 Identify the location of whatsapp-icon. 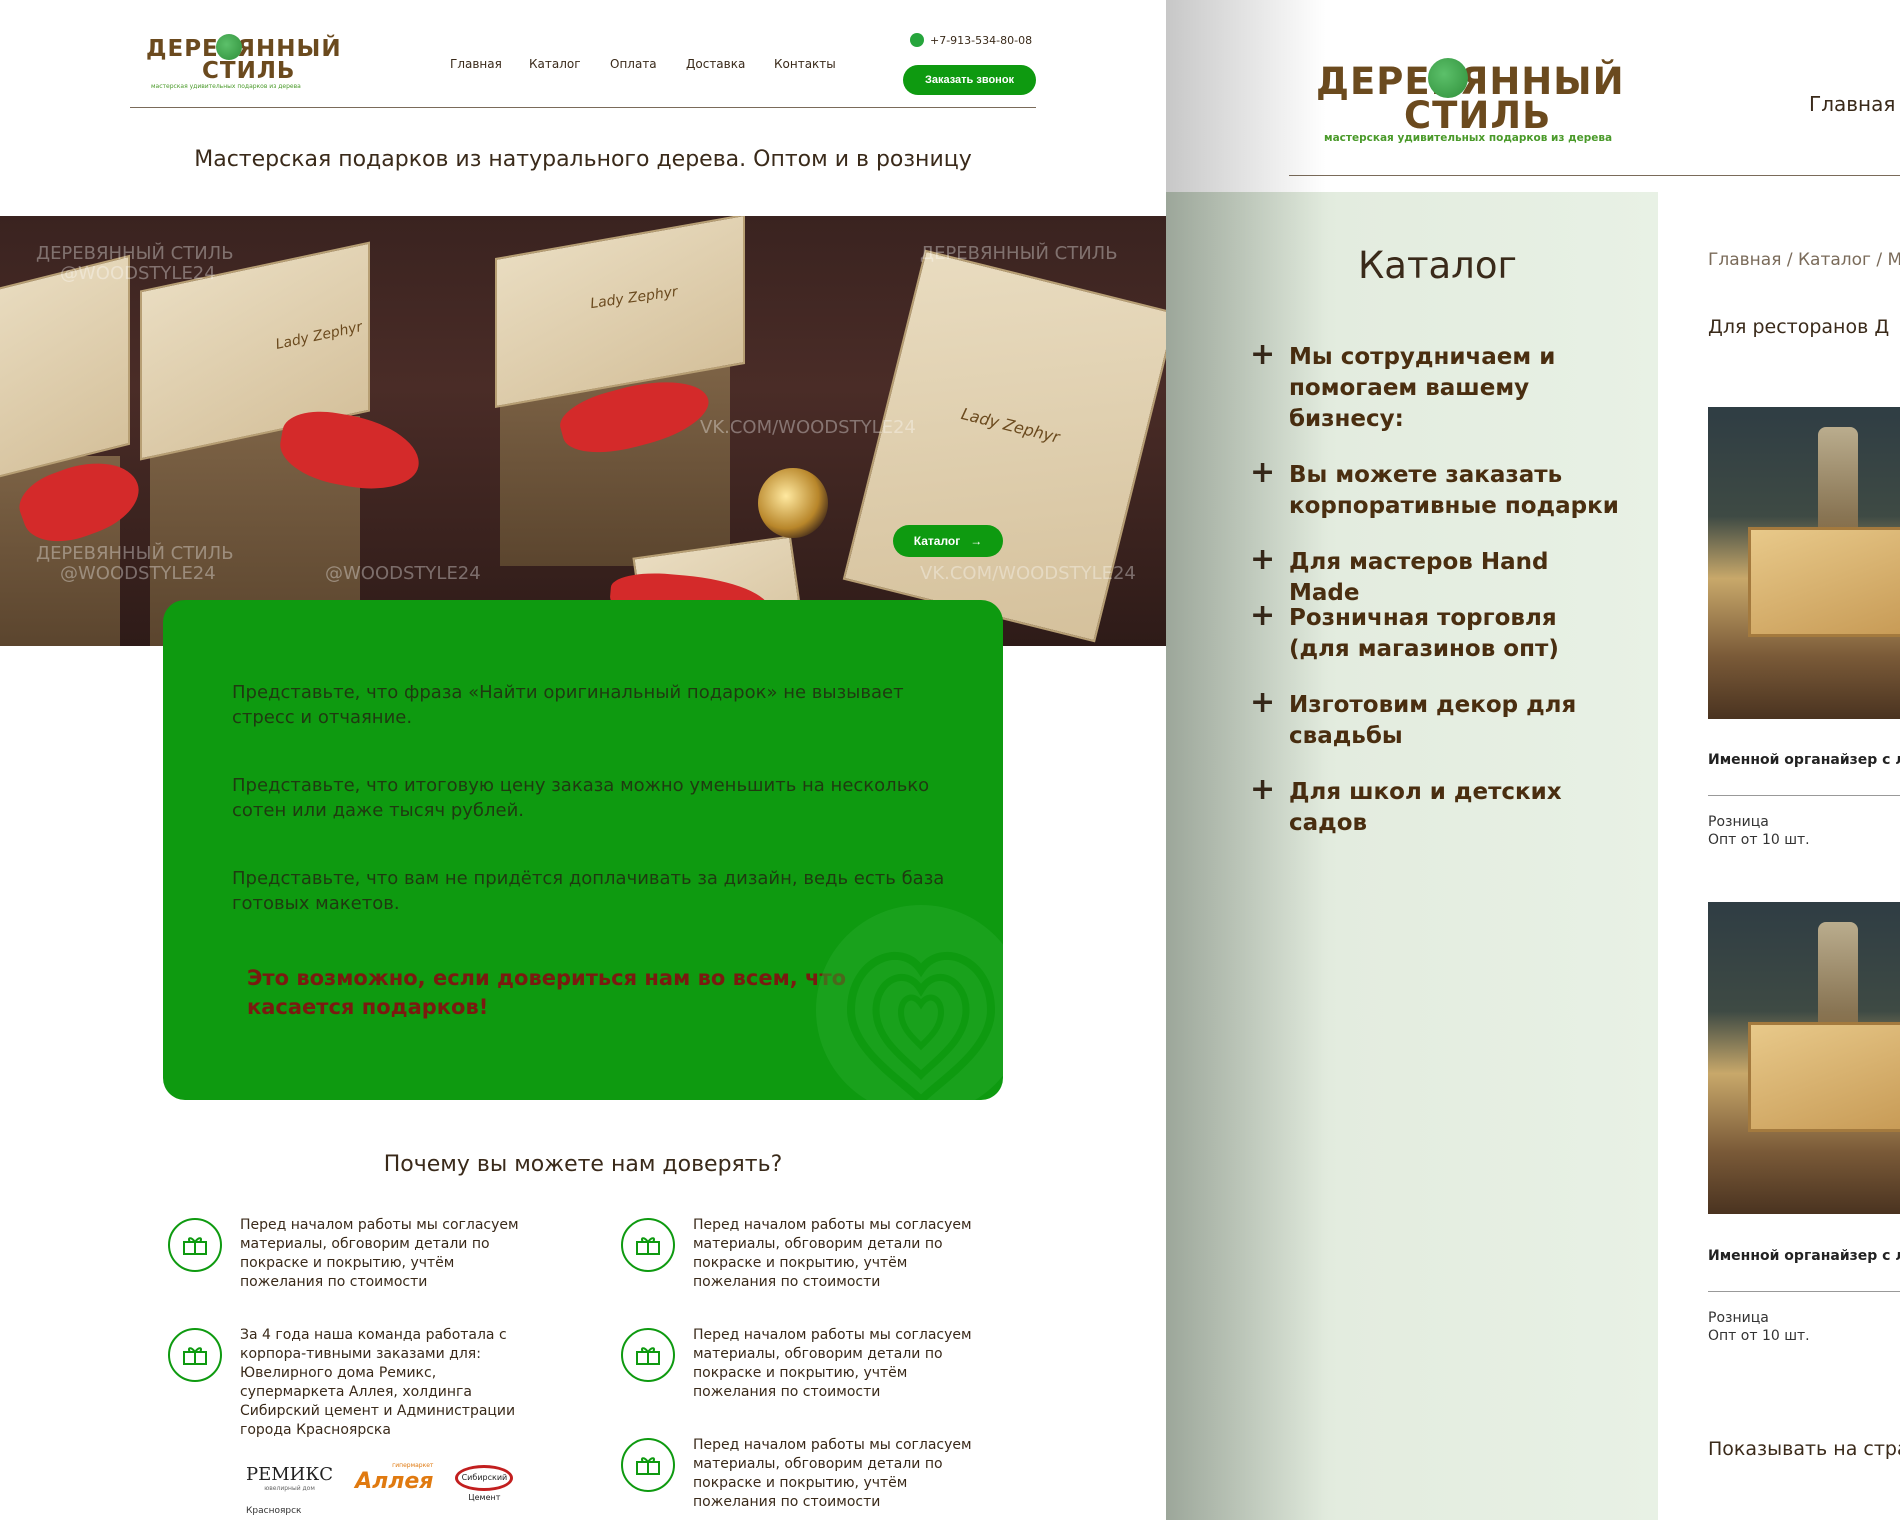
(917, 40).